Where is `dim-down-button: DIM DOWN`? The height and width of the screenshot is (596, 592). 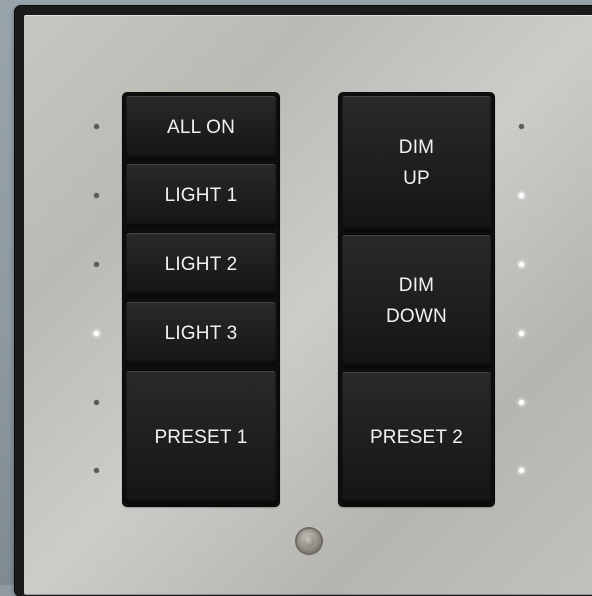
dim-down-button: DIM DOWN is located at coordinates (416, 300).